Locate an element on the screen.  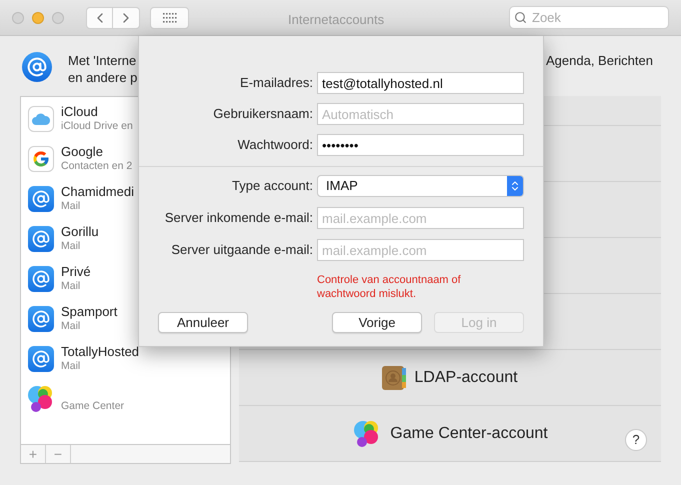
account-detail: iCloud Drive en is located at coordinates (97, 126).